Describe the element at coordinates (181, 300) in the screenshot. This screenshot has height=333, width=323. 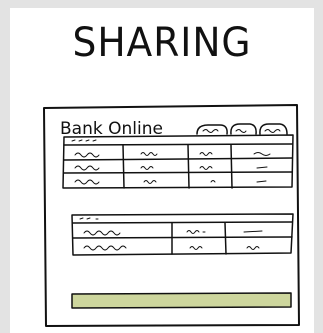
I see `submit-bar` at that location.